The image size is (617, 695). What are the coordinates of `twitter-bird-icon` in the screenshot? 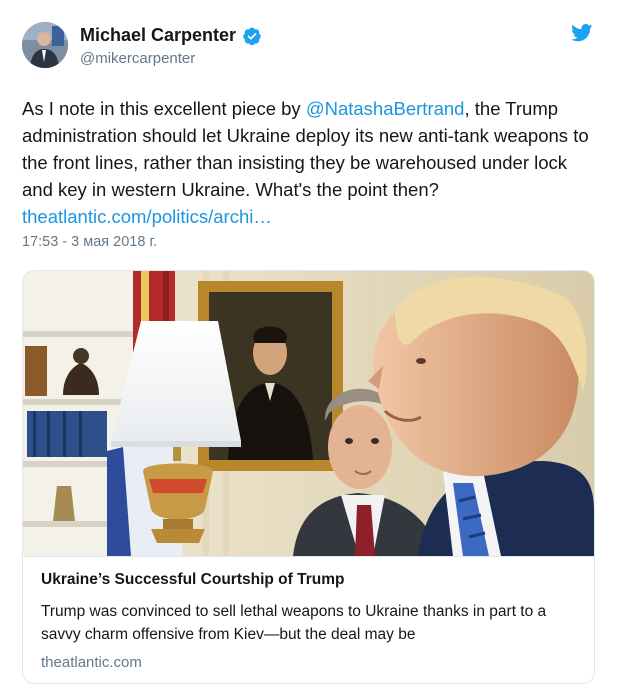 It's located at (582, 33).